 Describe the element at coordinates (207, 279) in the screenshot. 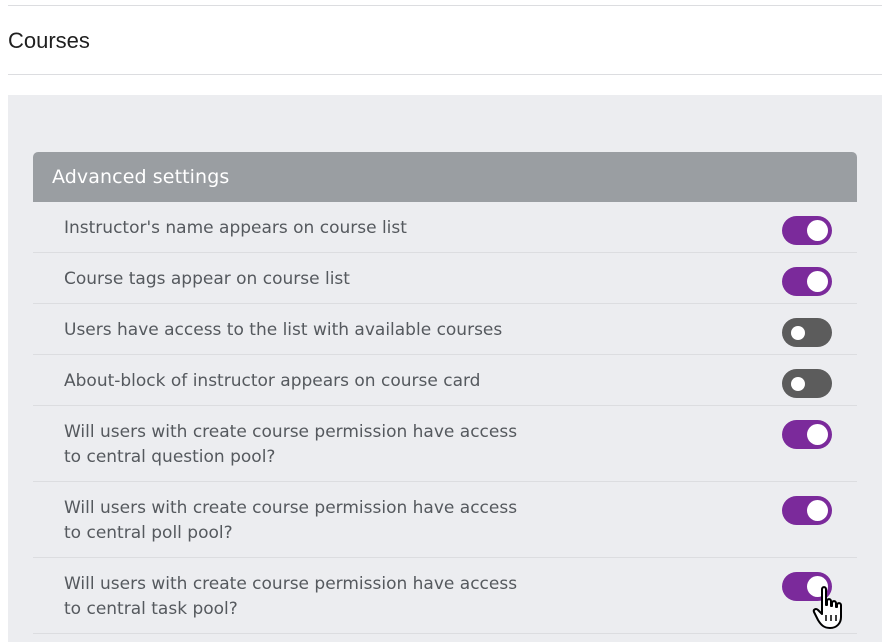

I see `setting-label: Course tags appear on course list` at that location.